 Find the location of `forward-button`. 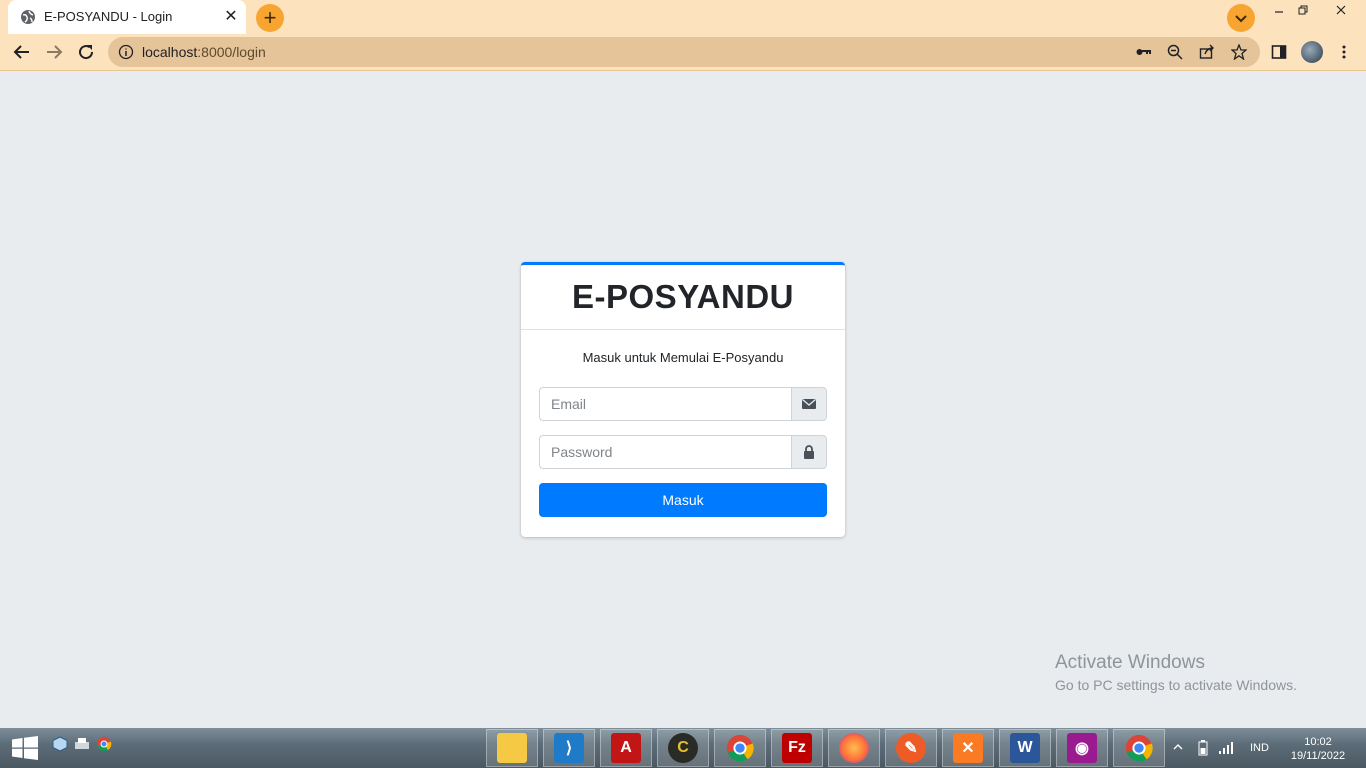

forward-button is located at coordinates (54, 52).